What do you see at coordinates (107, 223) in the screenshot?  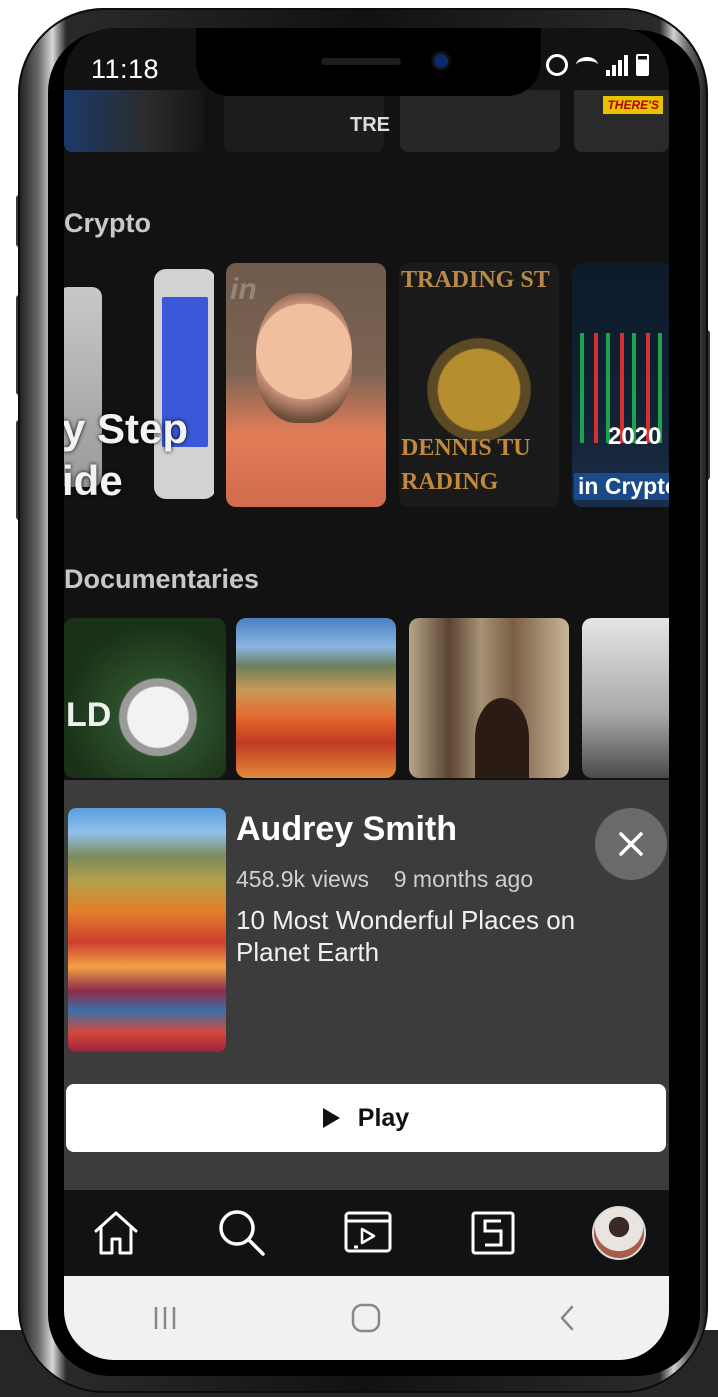 I see `section-title-crypto: Crypto` at bounding box center [107, 223].